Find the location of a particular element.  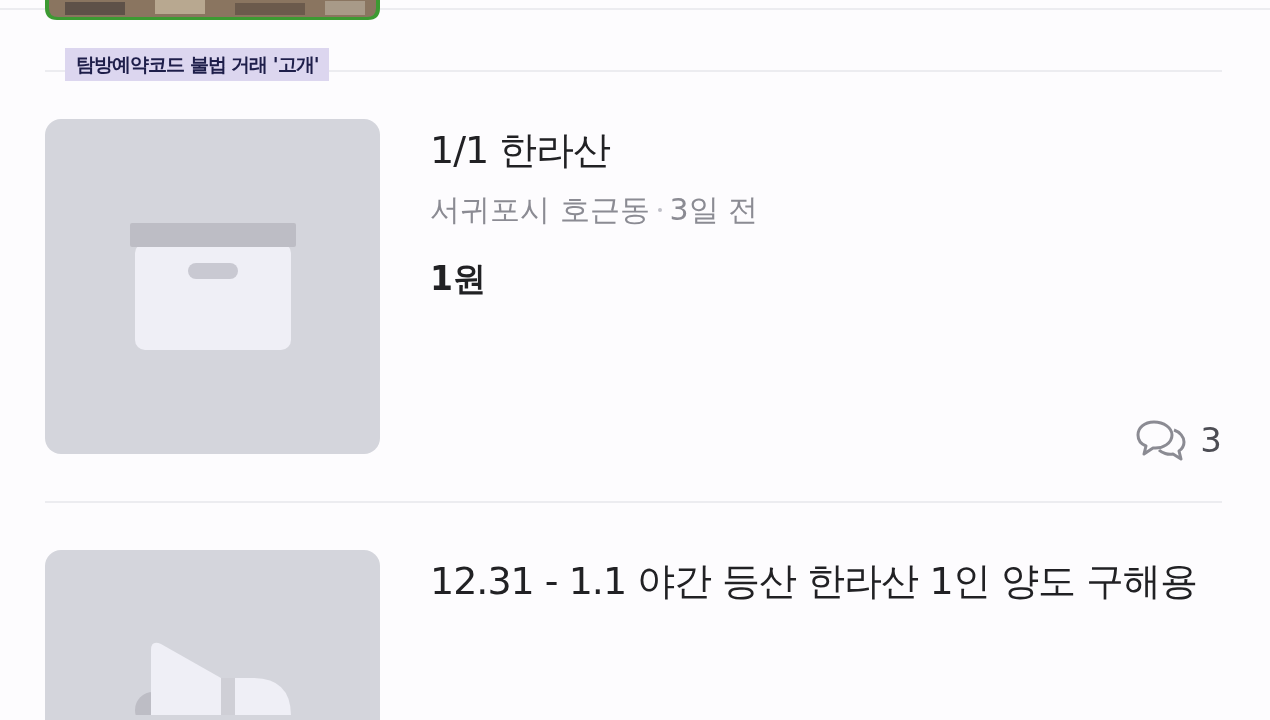

separator-dot-icon is located at coordinates (659, 209).